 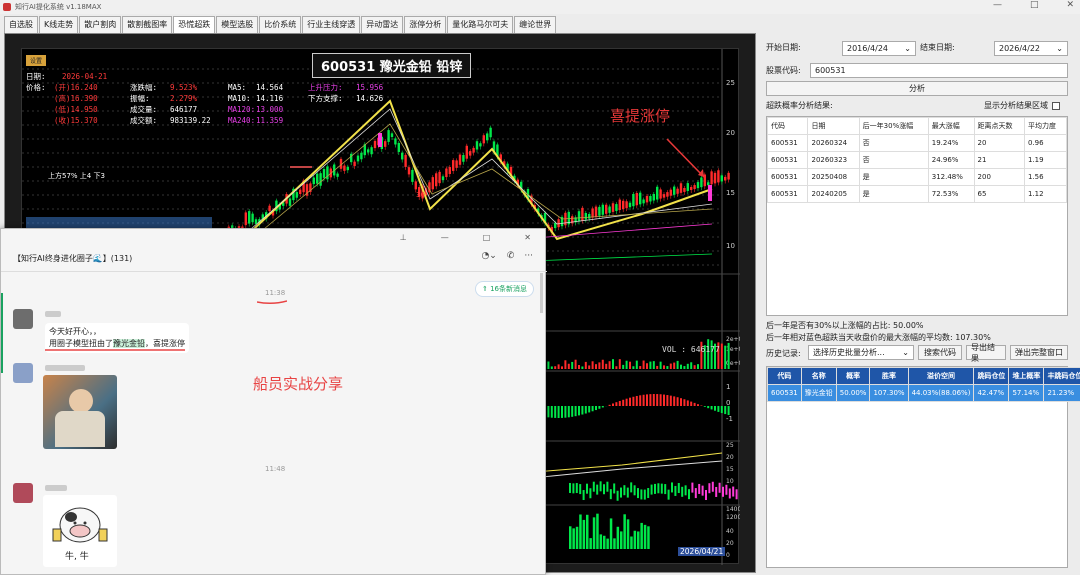 I want to click on tab-4: 恐慌超跌, so click(x=194, y=24).